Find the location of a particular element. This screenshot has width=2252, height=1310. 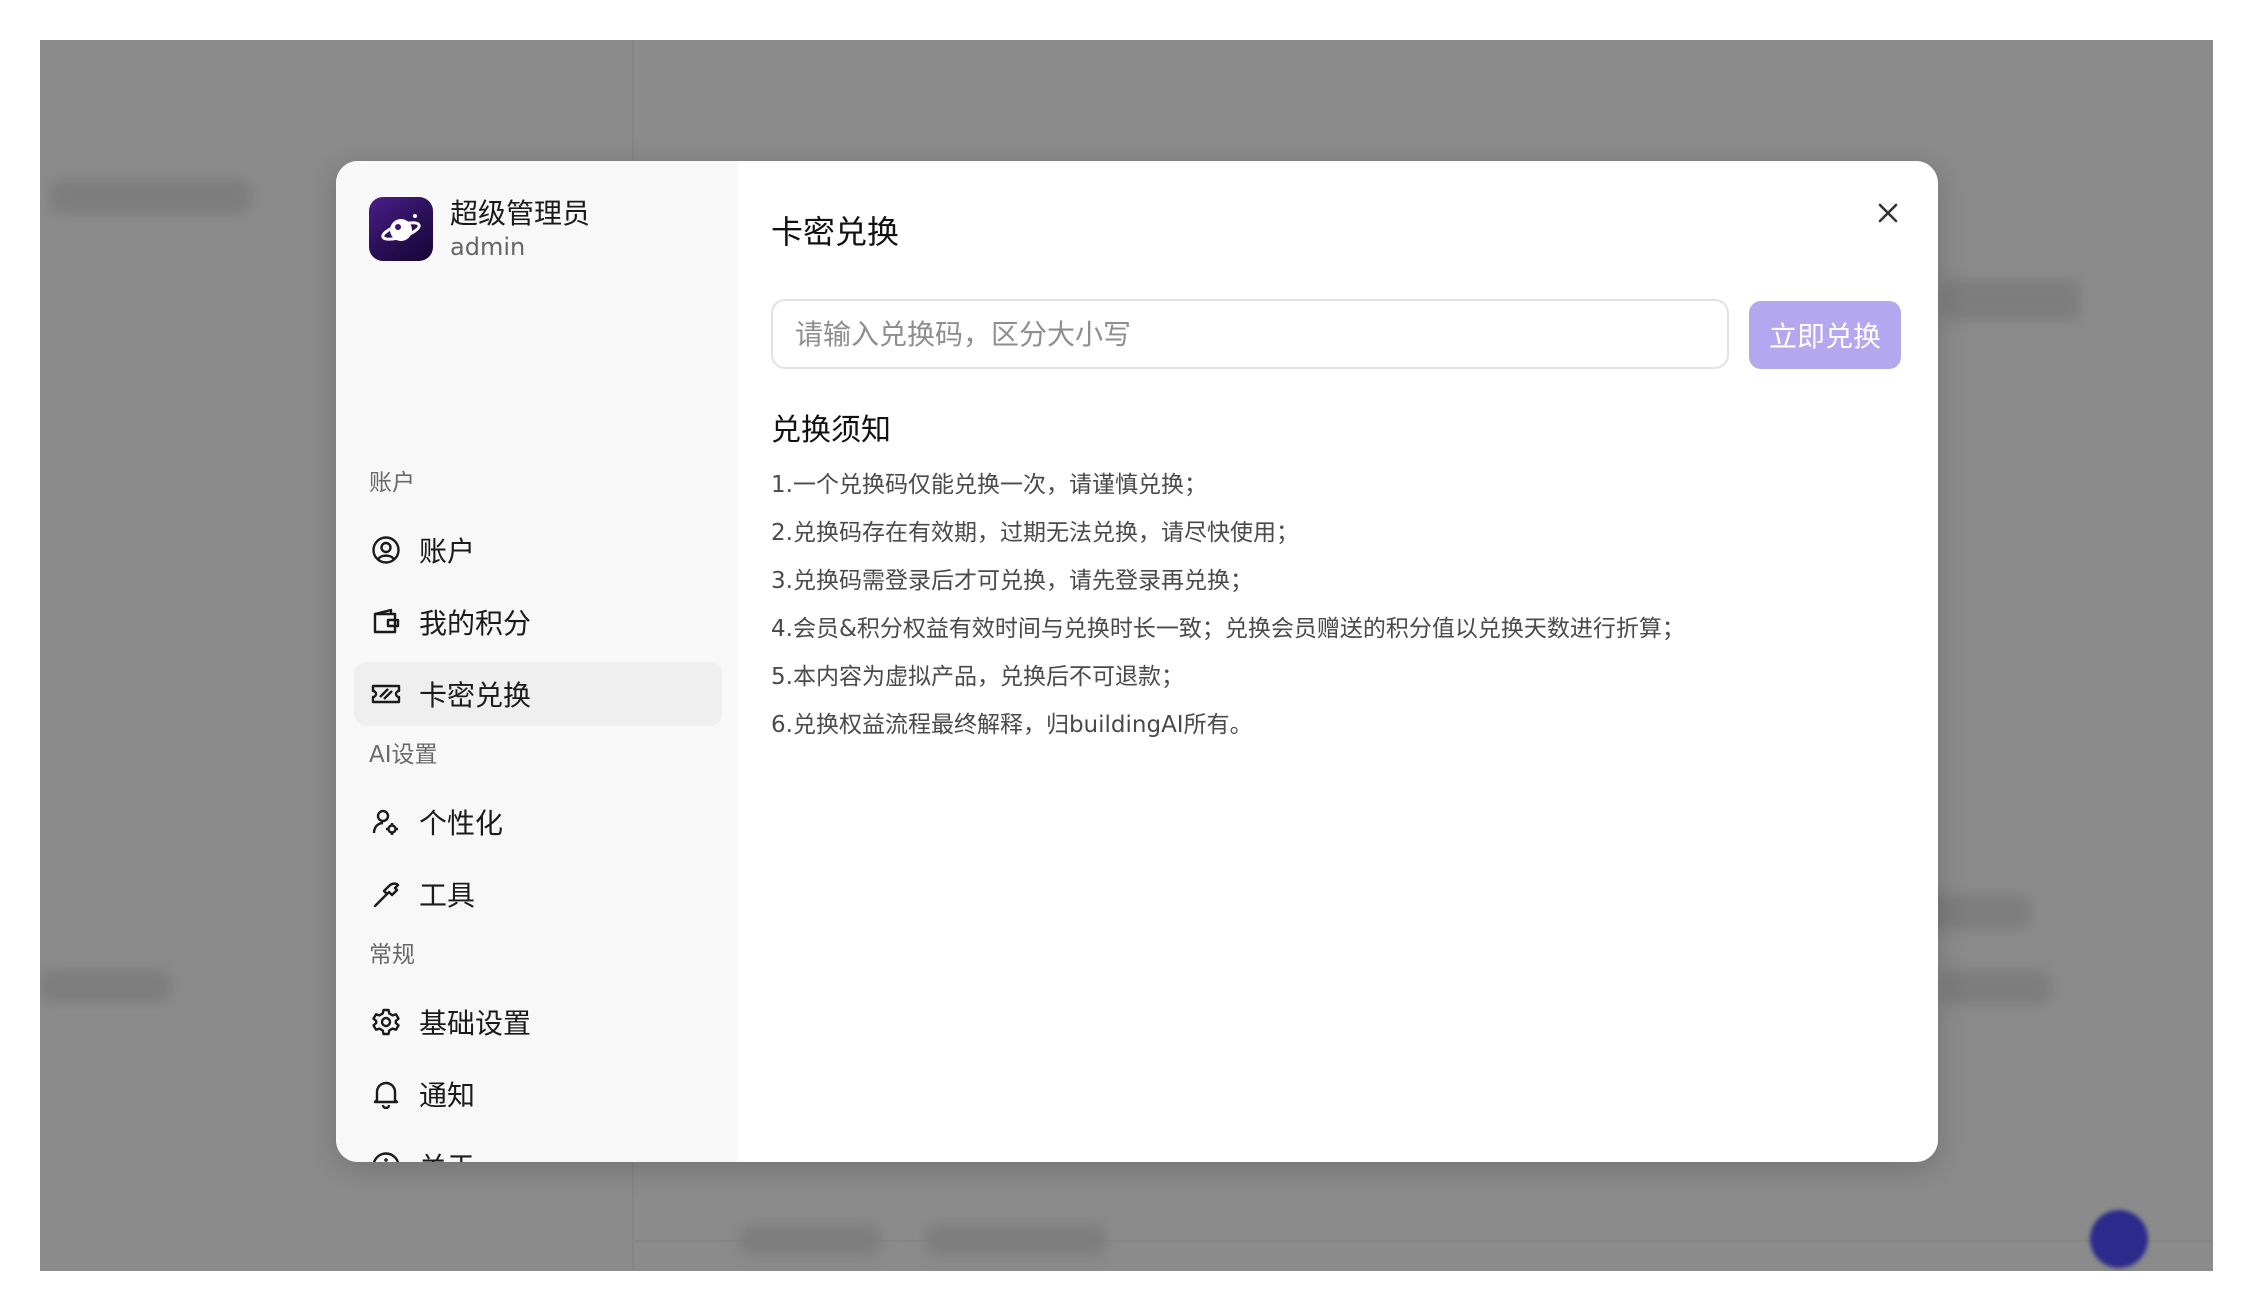

redeem-code-input is located at coordinates (1250, 334).